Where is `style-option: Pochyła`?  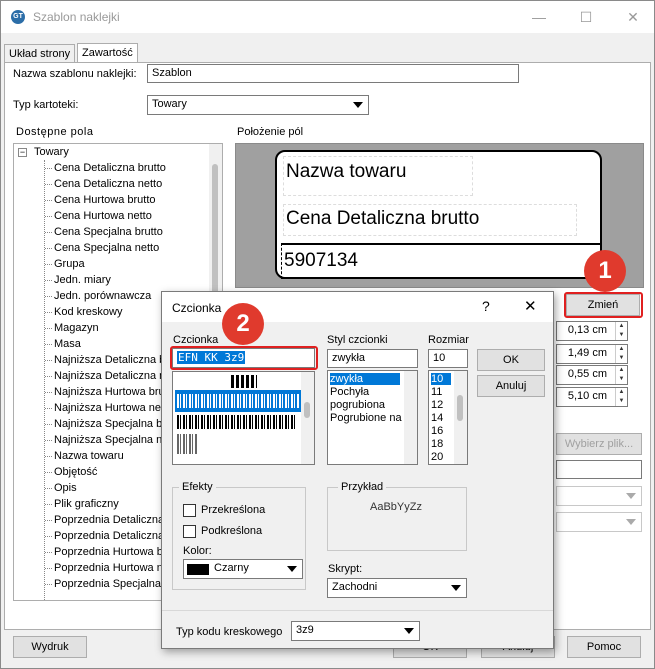
style-option: Pochyła is located at coordinates (349, 392).